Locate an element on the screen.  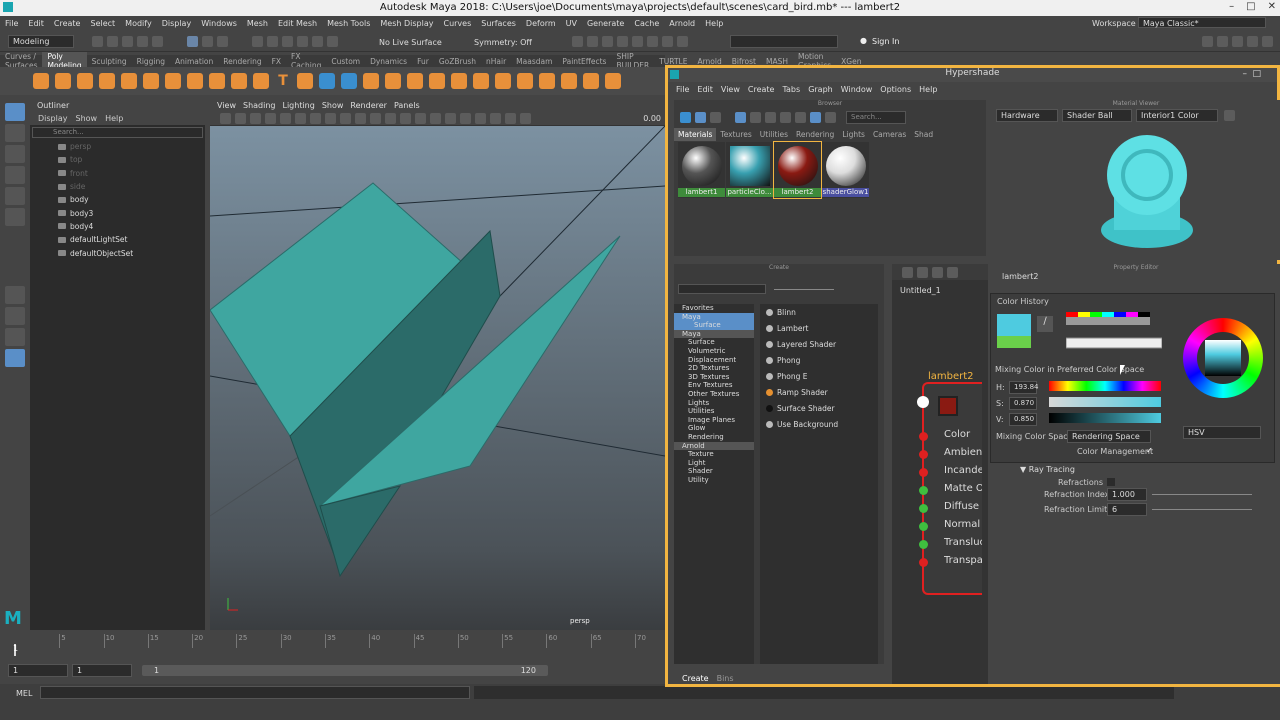
outliner-item: persp is located at coordinates (117, 146).